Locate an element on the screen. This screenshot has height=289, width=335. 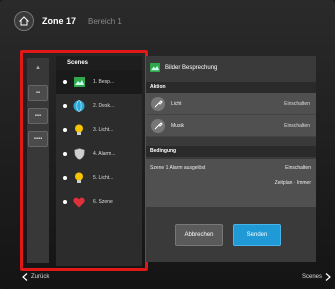
save-button: Senden is located at coordinates (257, 235).